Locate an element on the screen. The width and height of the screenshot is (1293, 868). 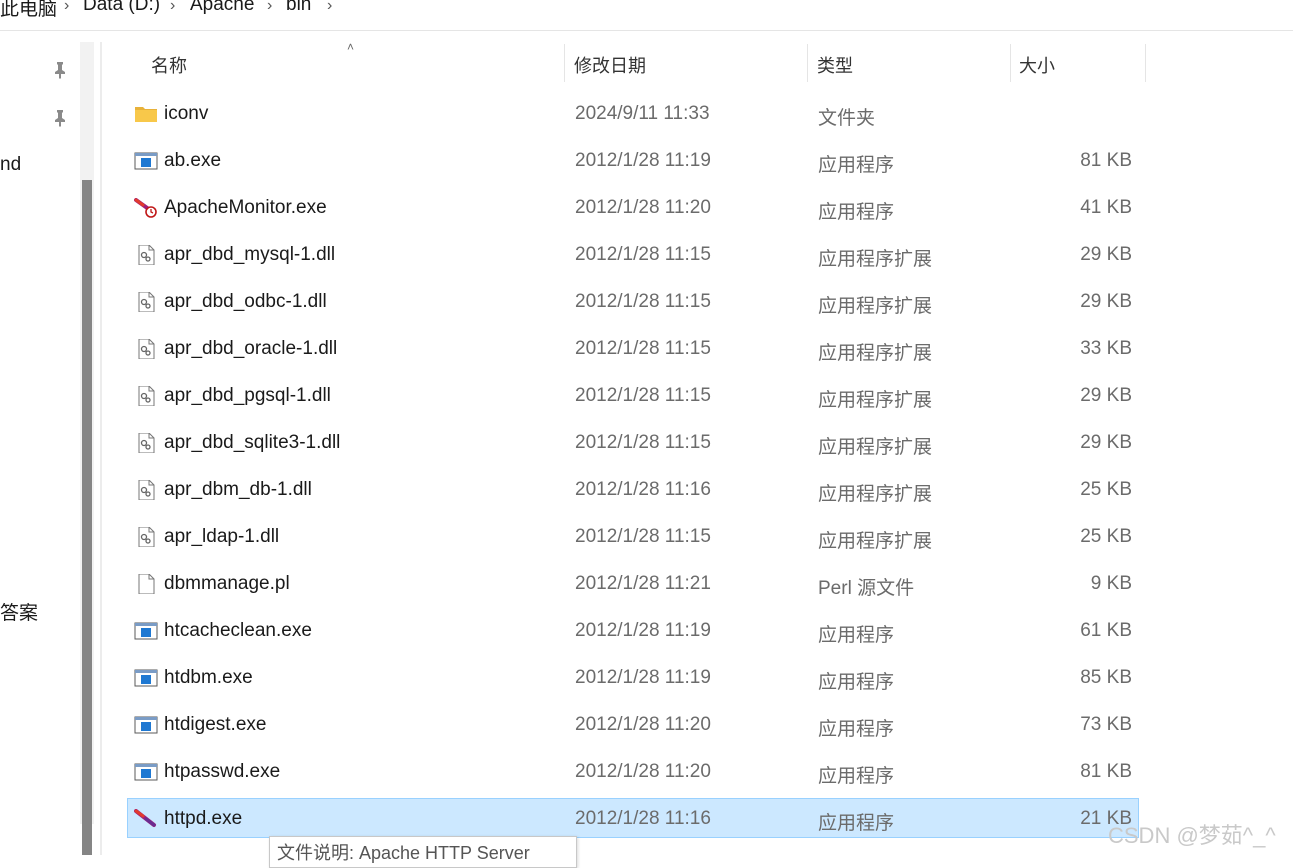
file-name: dbmmanage.pl is located at coordinates (227, 583).